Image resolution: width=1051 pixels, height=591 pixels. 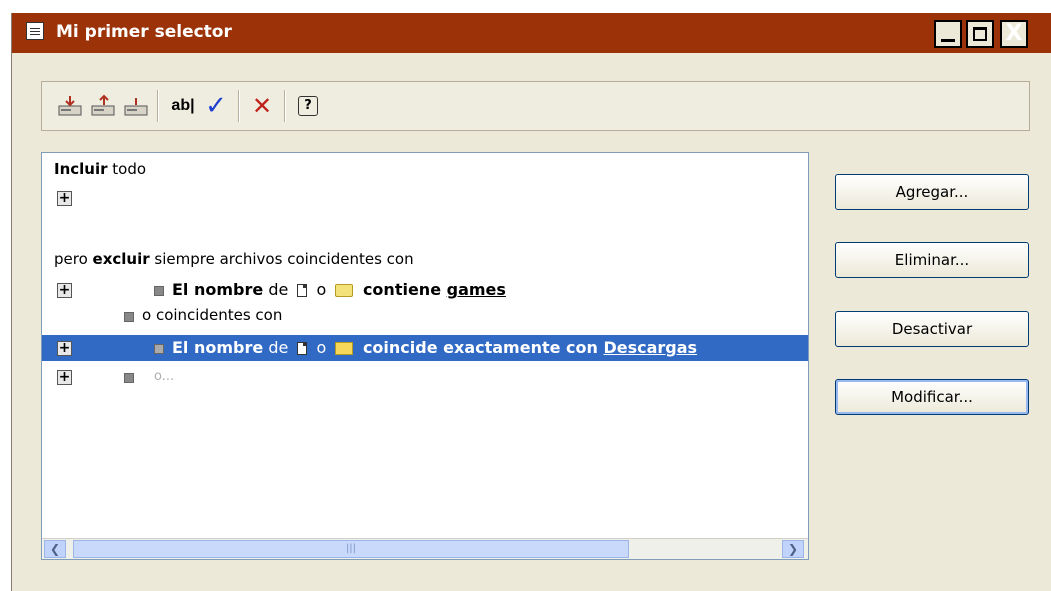 I want to click on drive-down-icon, so click(x=70, y=106).